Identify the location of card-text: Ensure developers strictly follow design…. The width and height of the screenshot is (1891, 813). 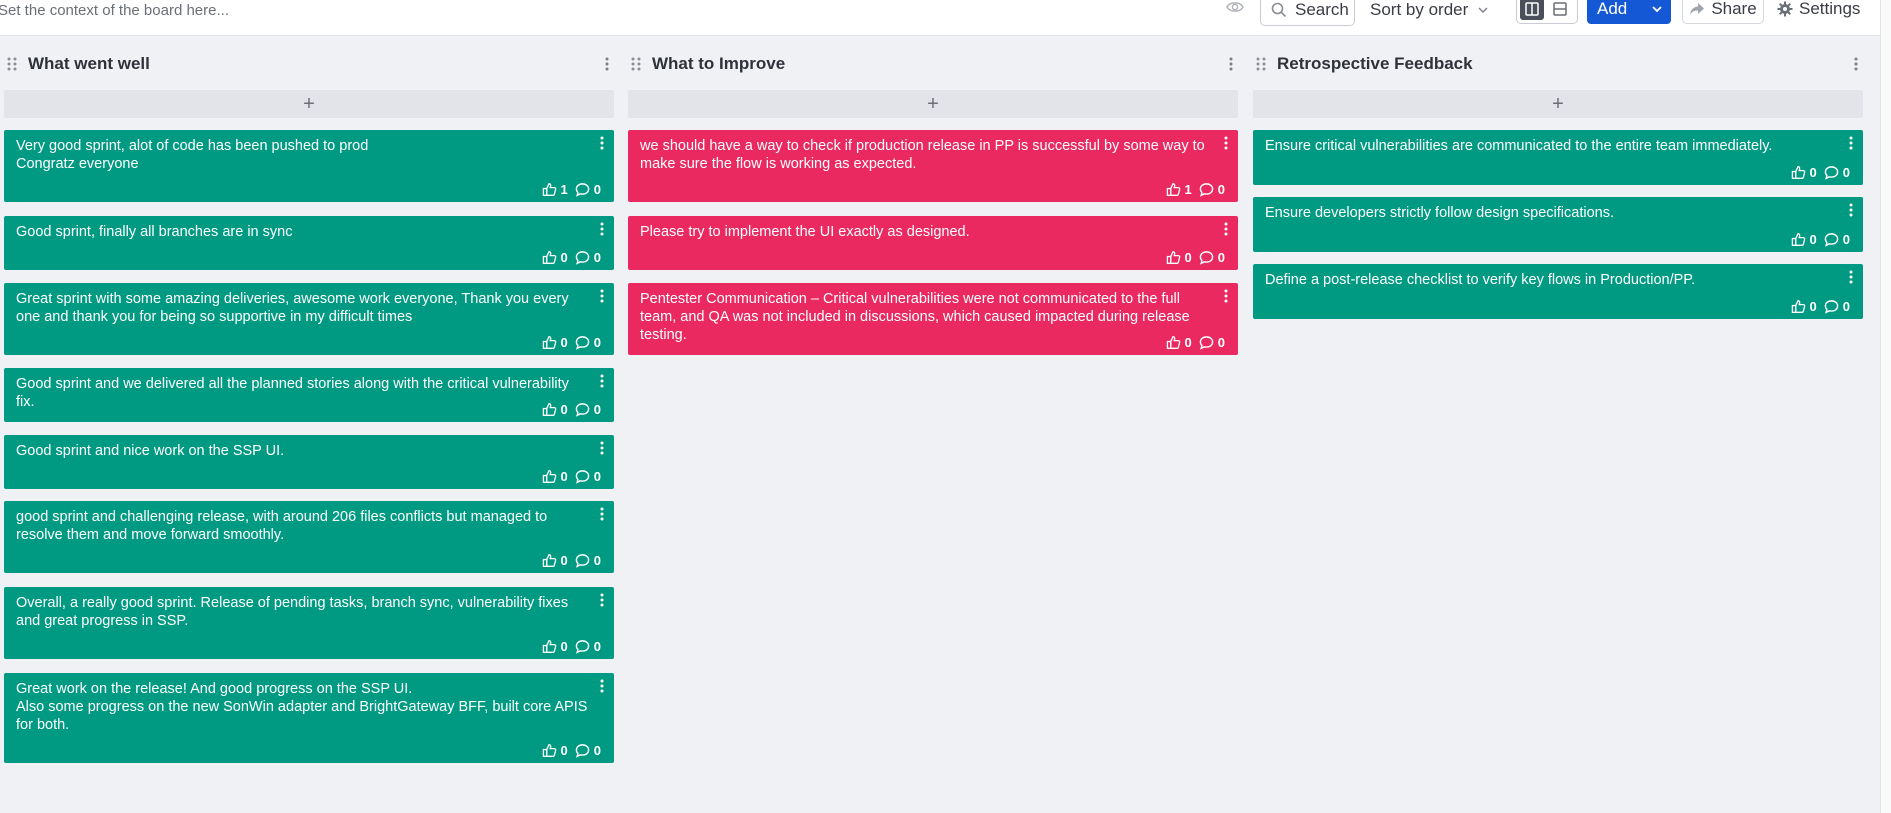
(1439, 213).